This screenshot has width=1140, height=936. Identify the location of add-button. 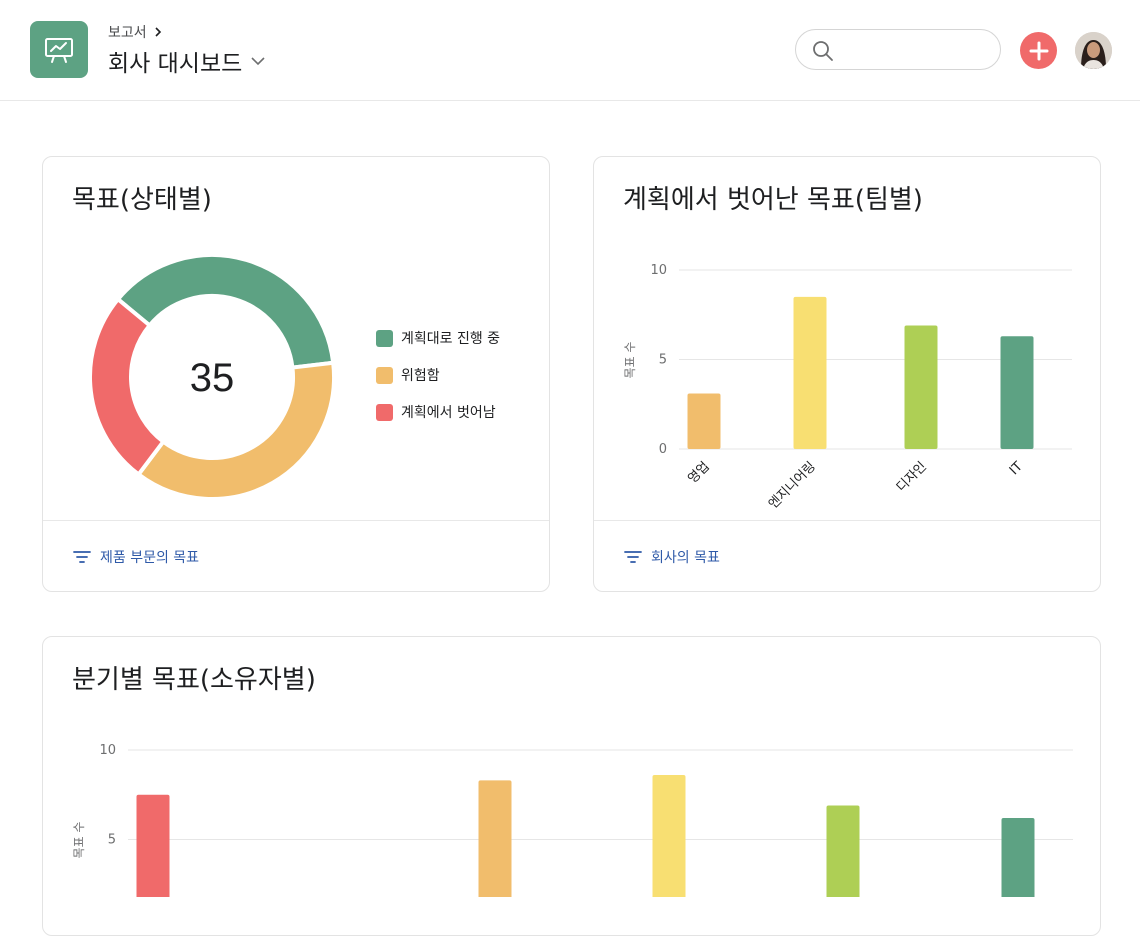
(1038, 50).